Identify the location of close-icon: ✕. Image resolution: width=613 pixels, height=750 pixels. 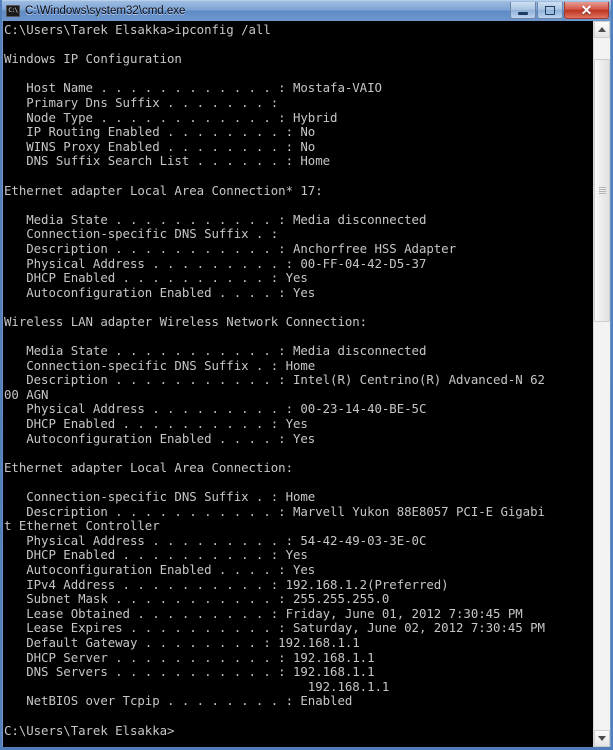
(586, 10).